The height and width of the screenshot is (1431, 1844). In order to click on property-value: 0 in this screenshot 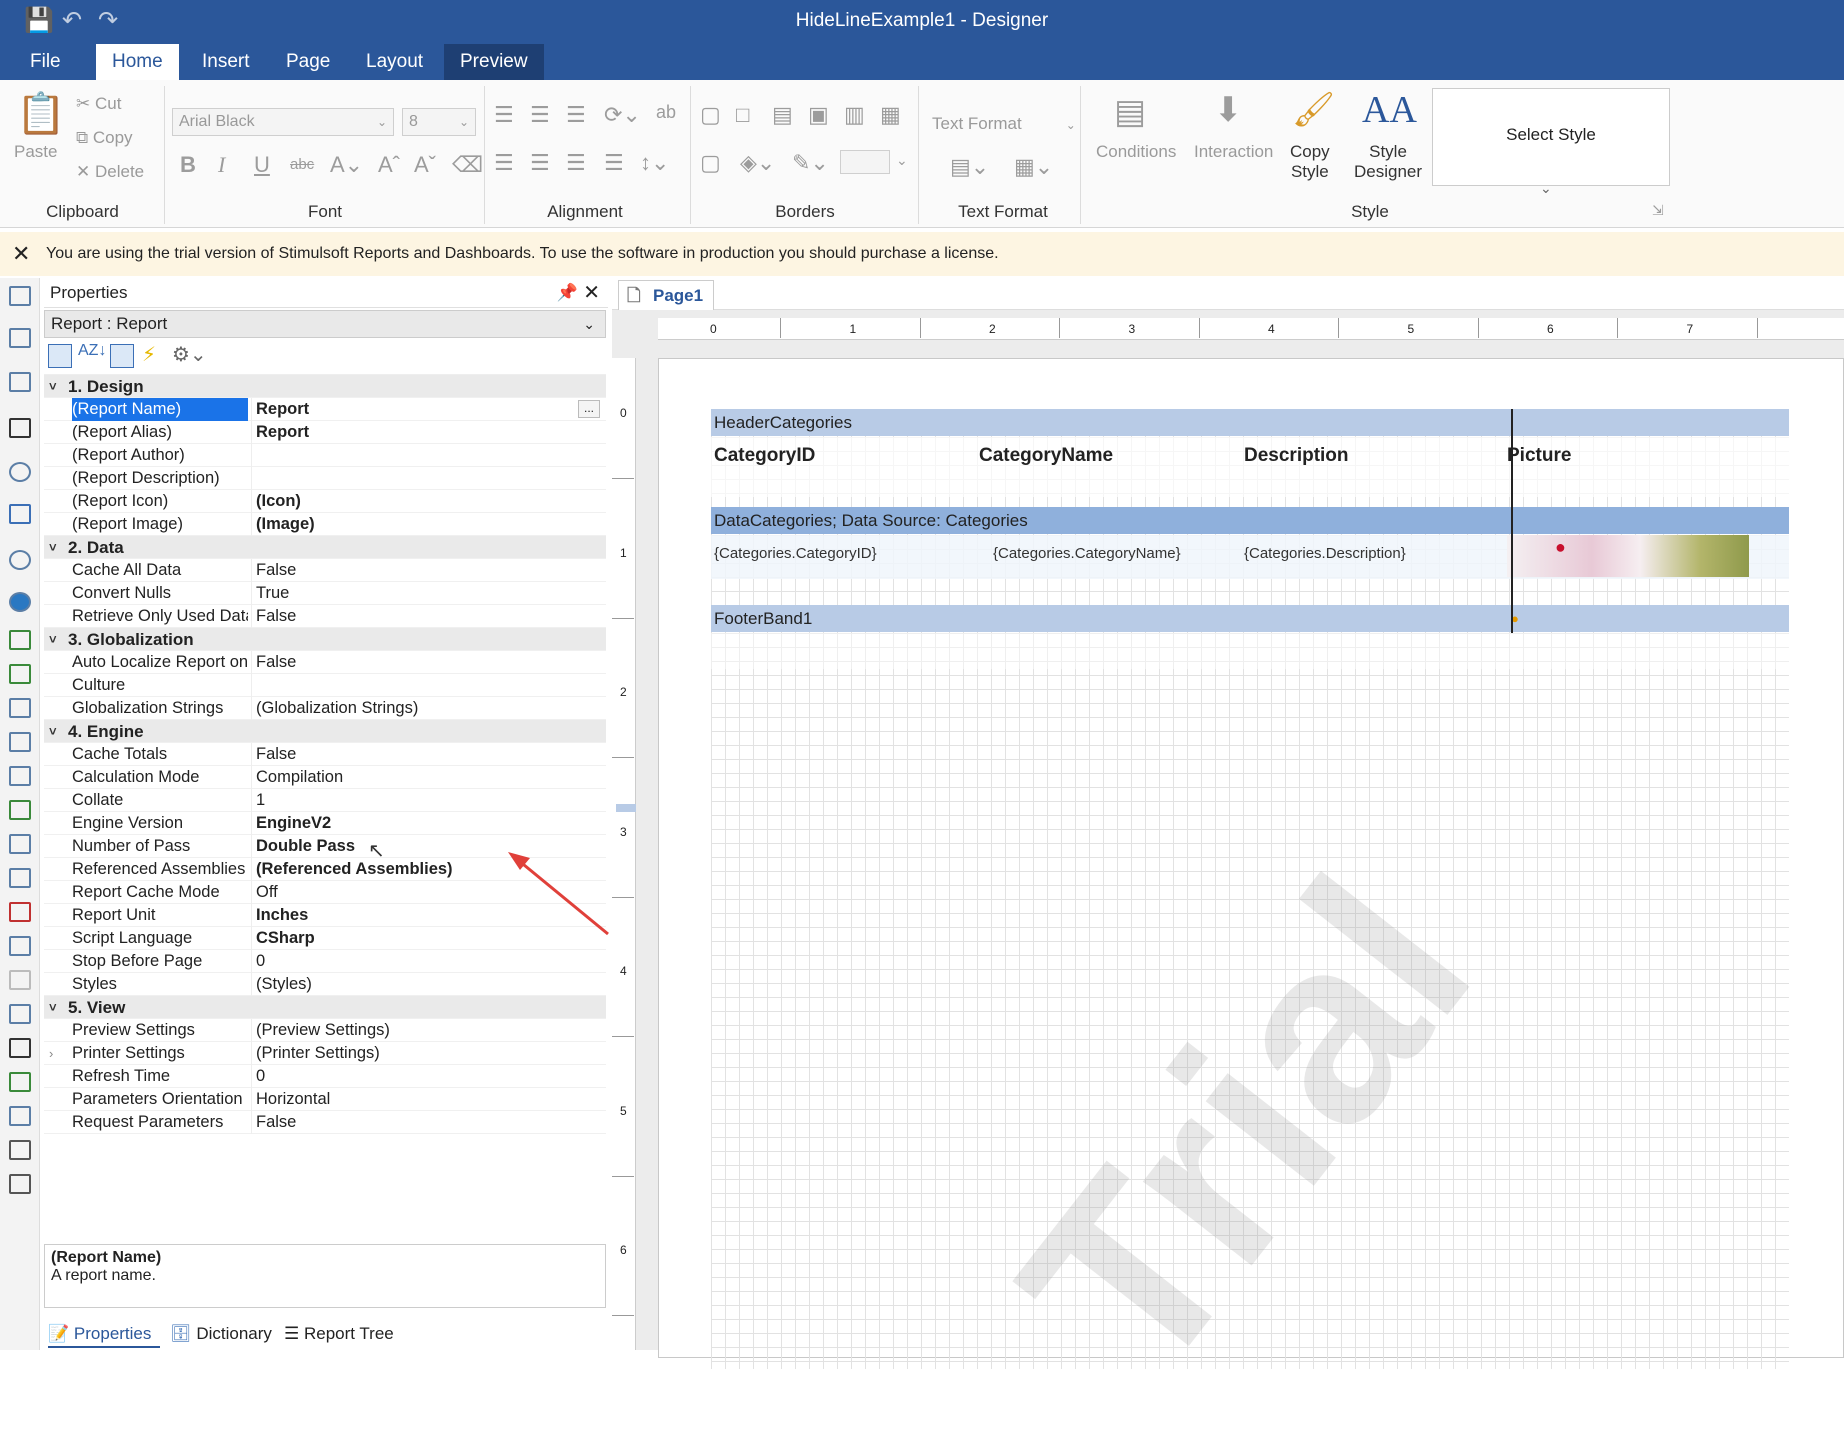, I will do `click(428, 1076)`.